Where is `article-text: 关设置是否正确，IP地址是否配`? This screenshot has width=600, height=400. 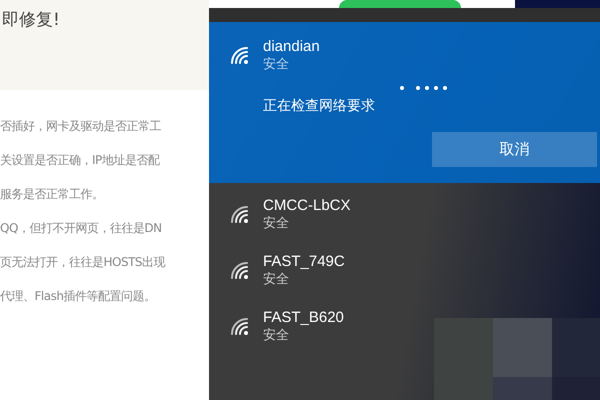
article-text: 关设置是否正确，IP地址是否配 is located at coordinates (80, 160).